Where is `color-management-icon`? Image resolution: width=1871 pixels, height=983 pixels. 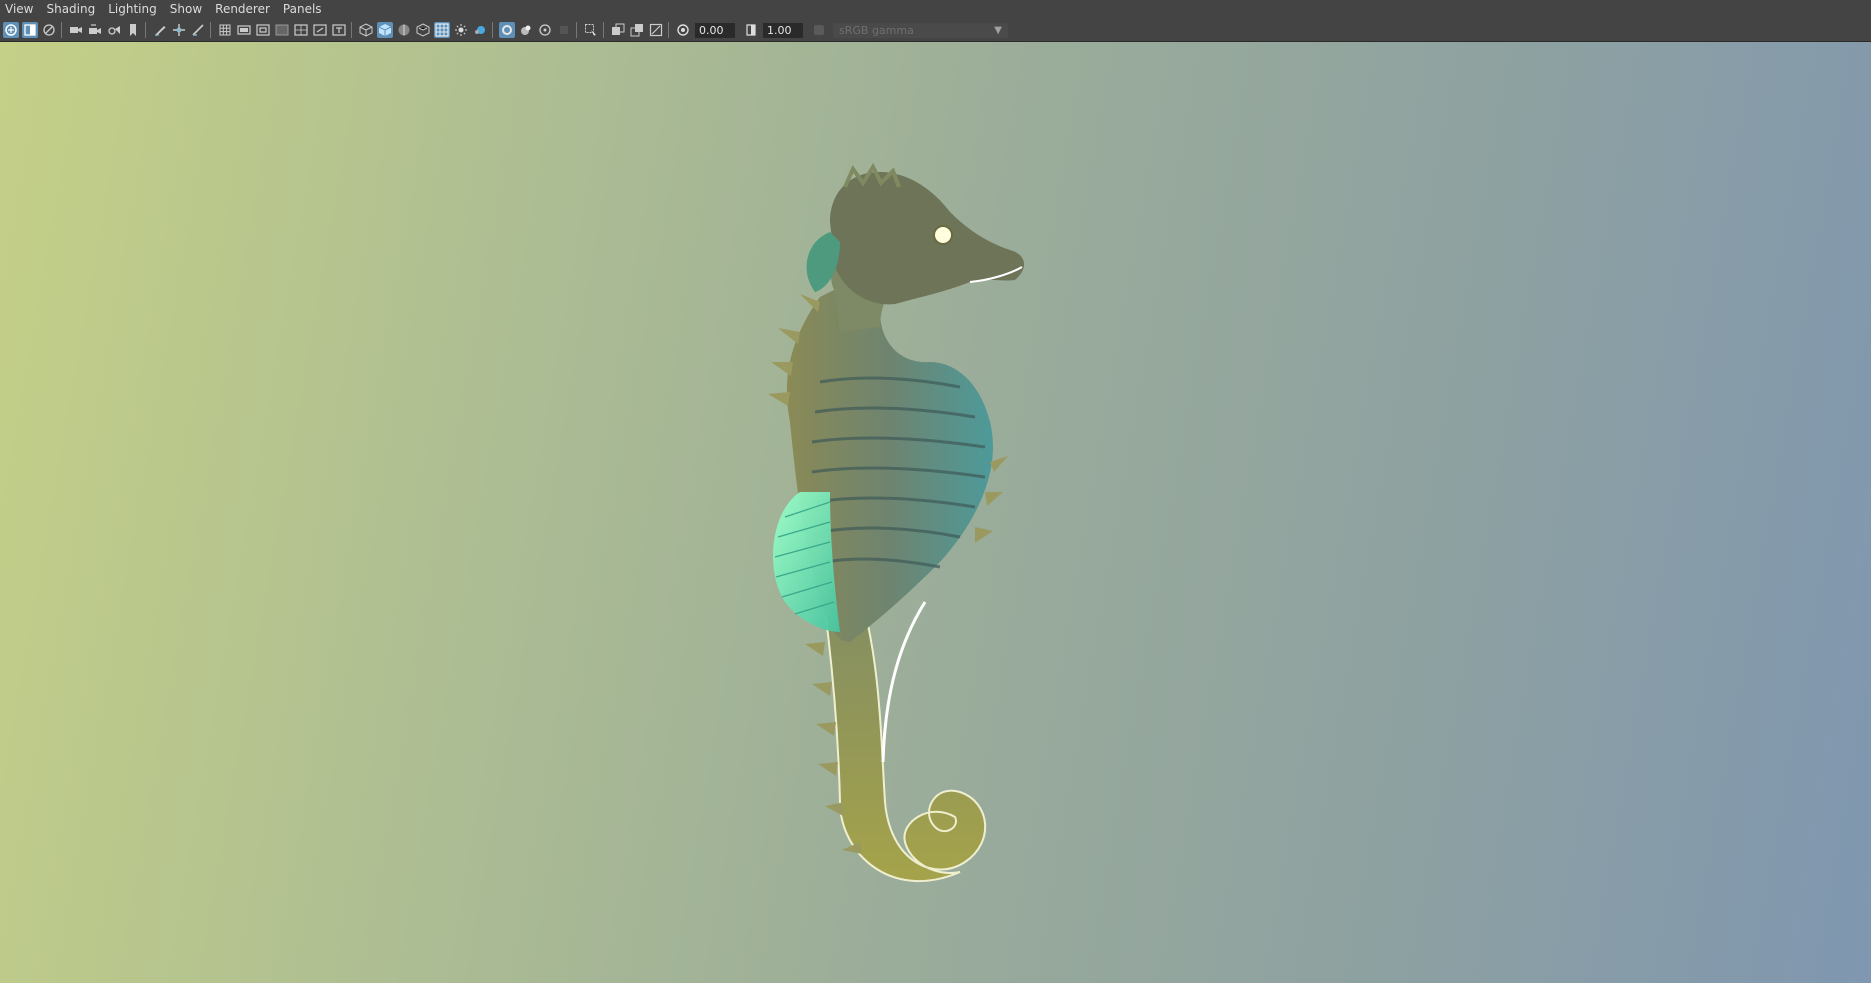
color-management-icon is located at coordinates (819, 30).